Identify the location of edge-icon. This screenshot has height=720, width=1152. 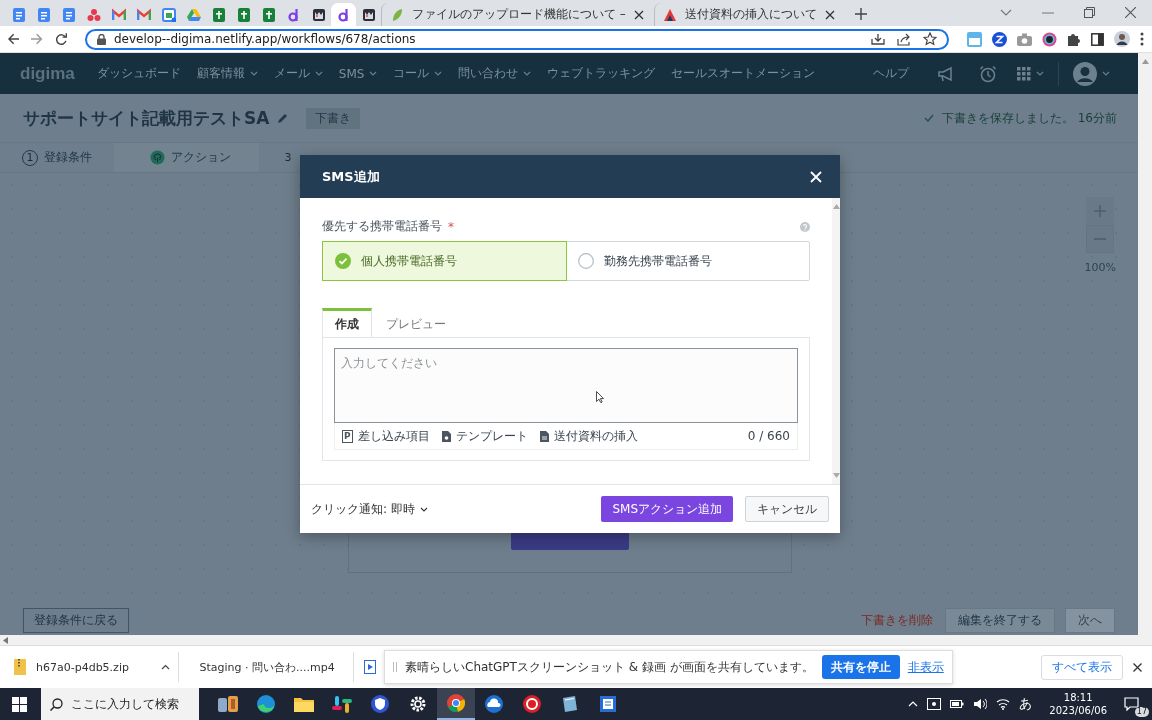
(266, 704).